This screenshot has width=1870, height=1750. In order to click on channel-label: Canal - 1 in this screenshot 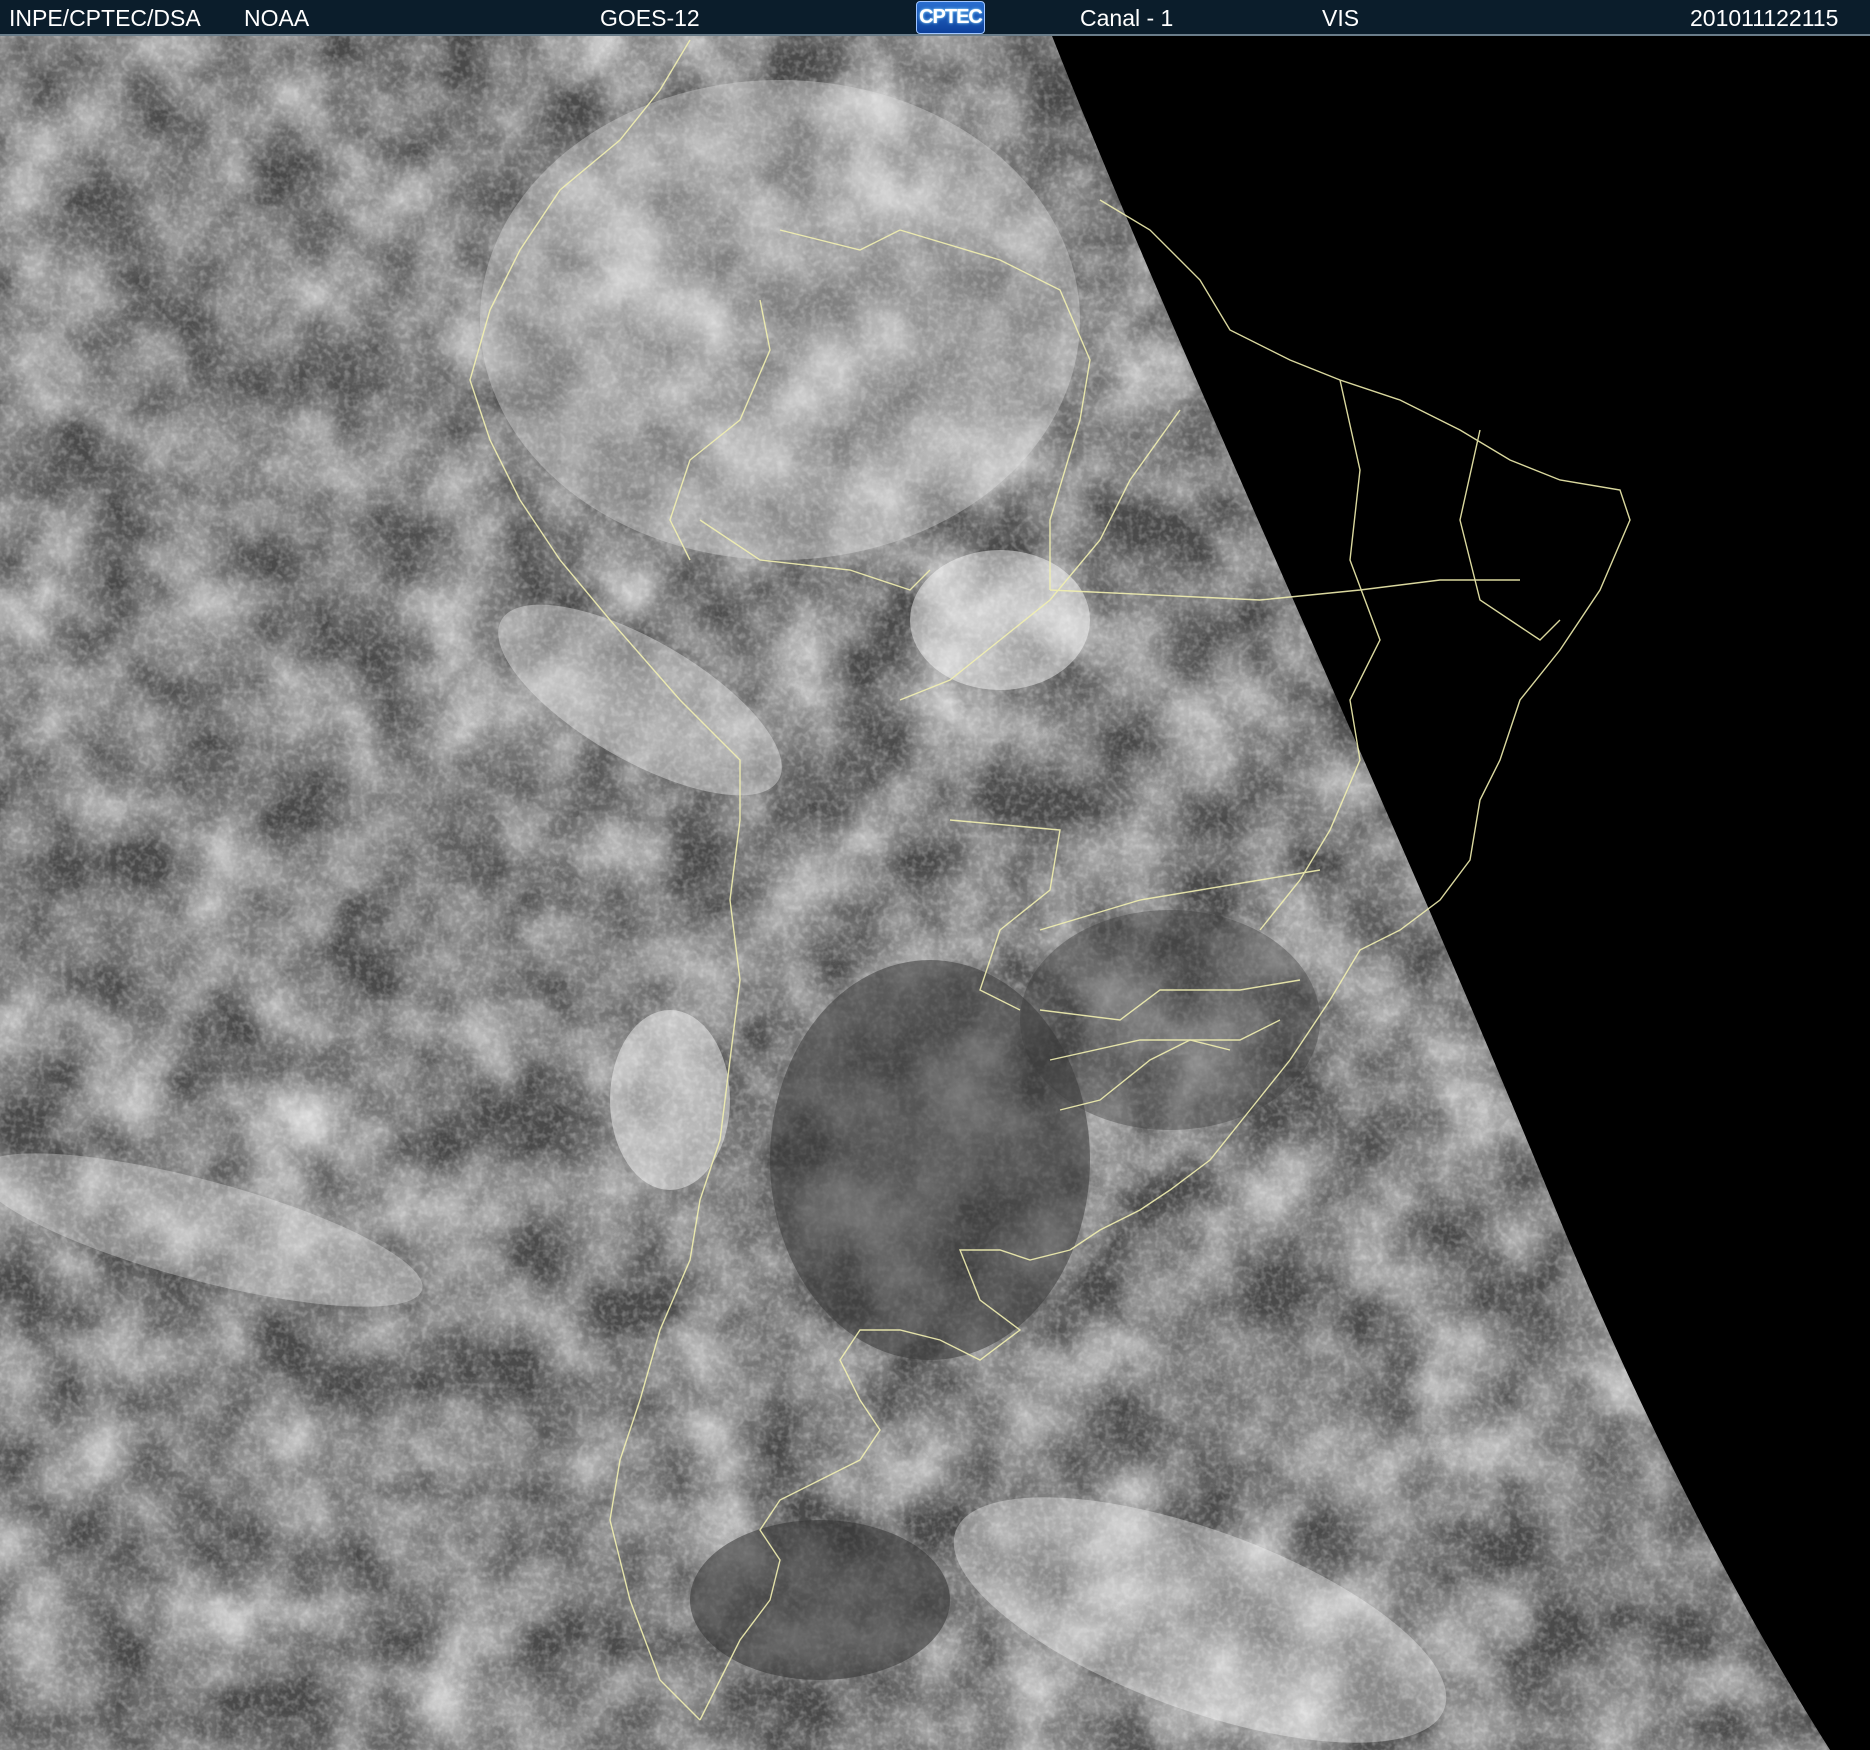, I will do `click(1127, 18)`.